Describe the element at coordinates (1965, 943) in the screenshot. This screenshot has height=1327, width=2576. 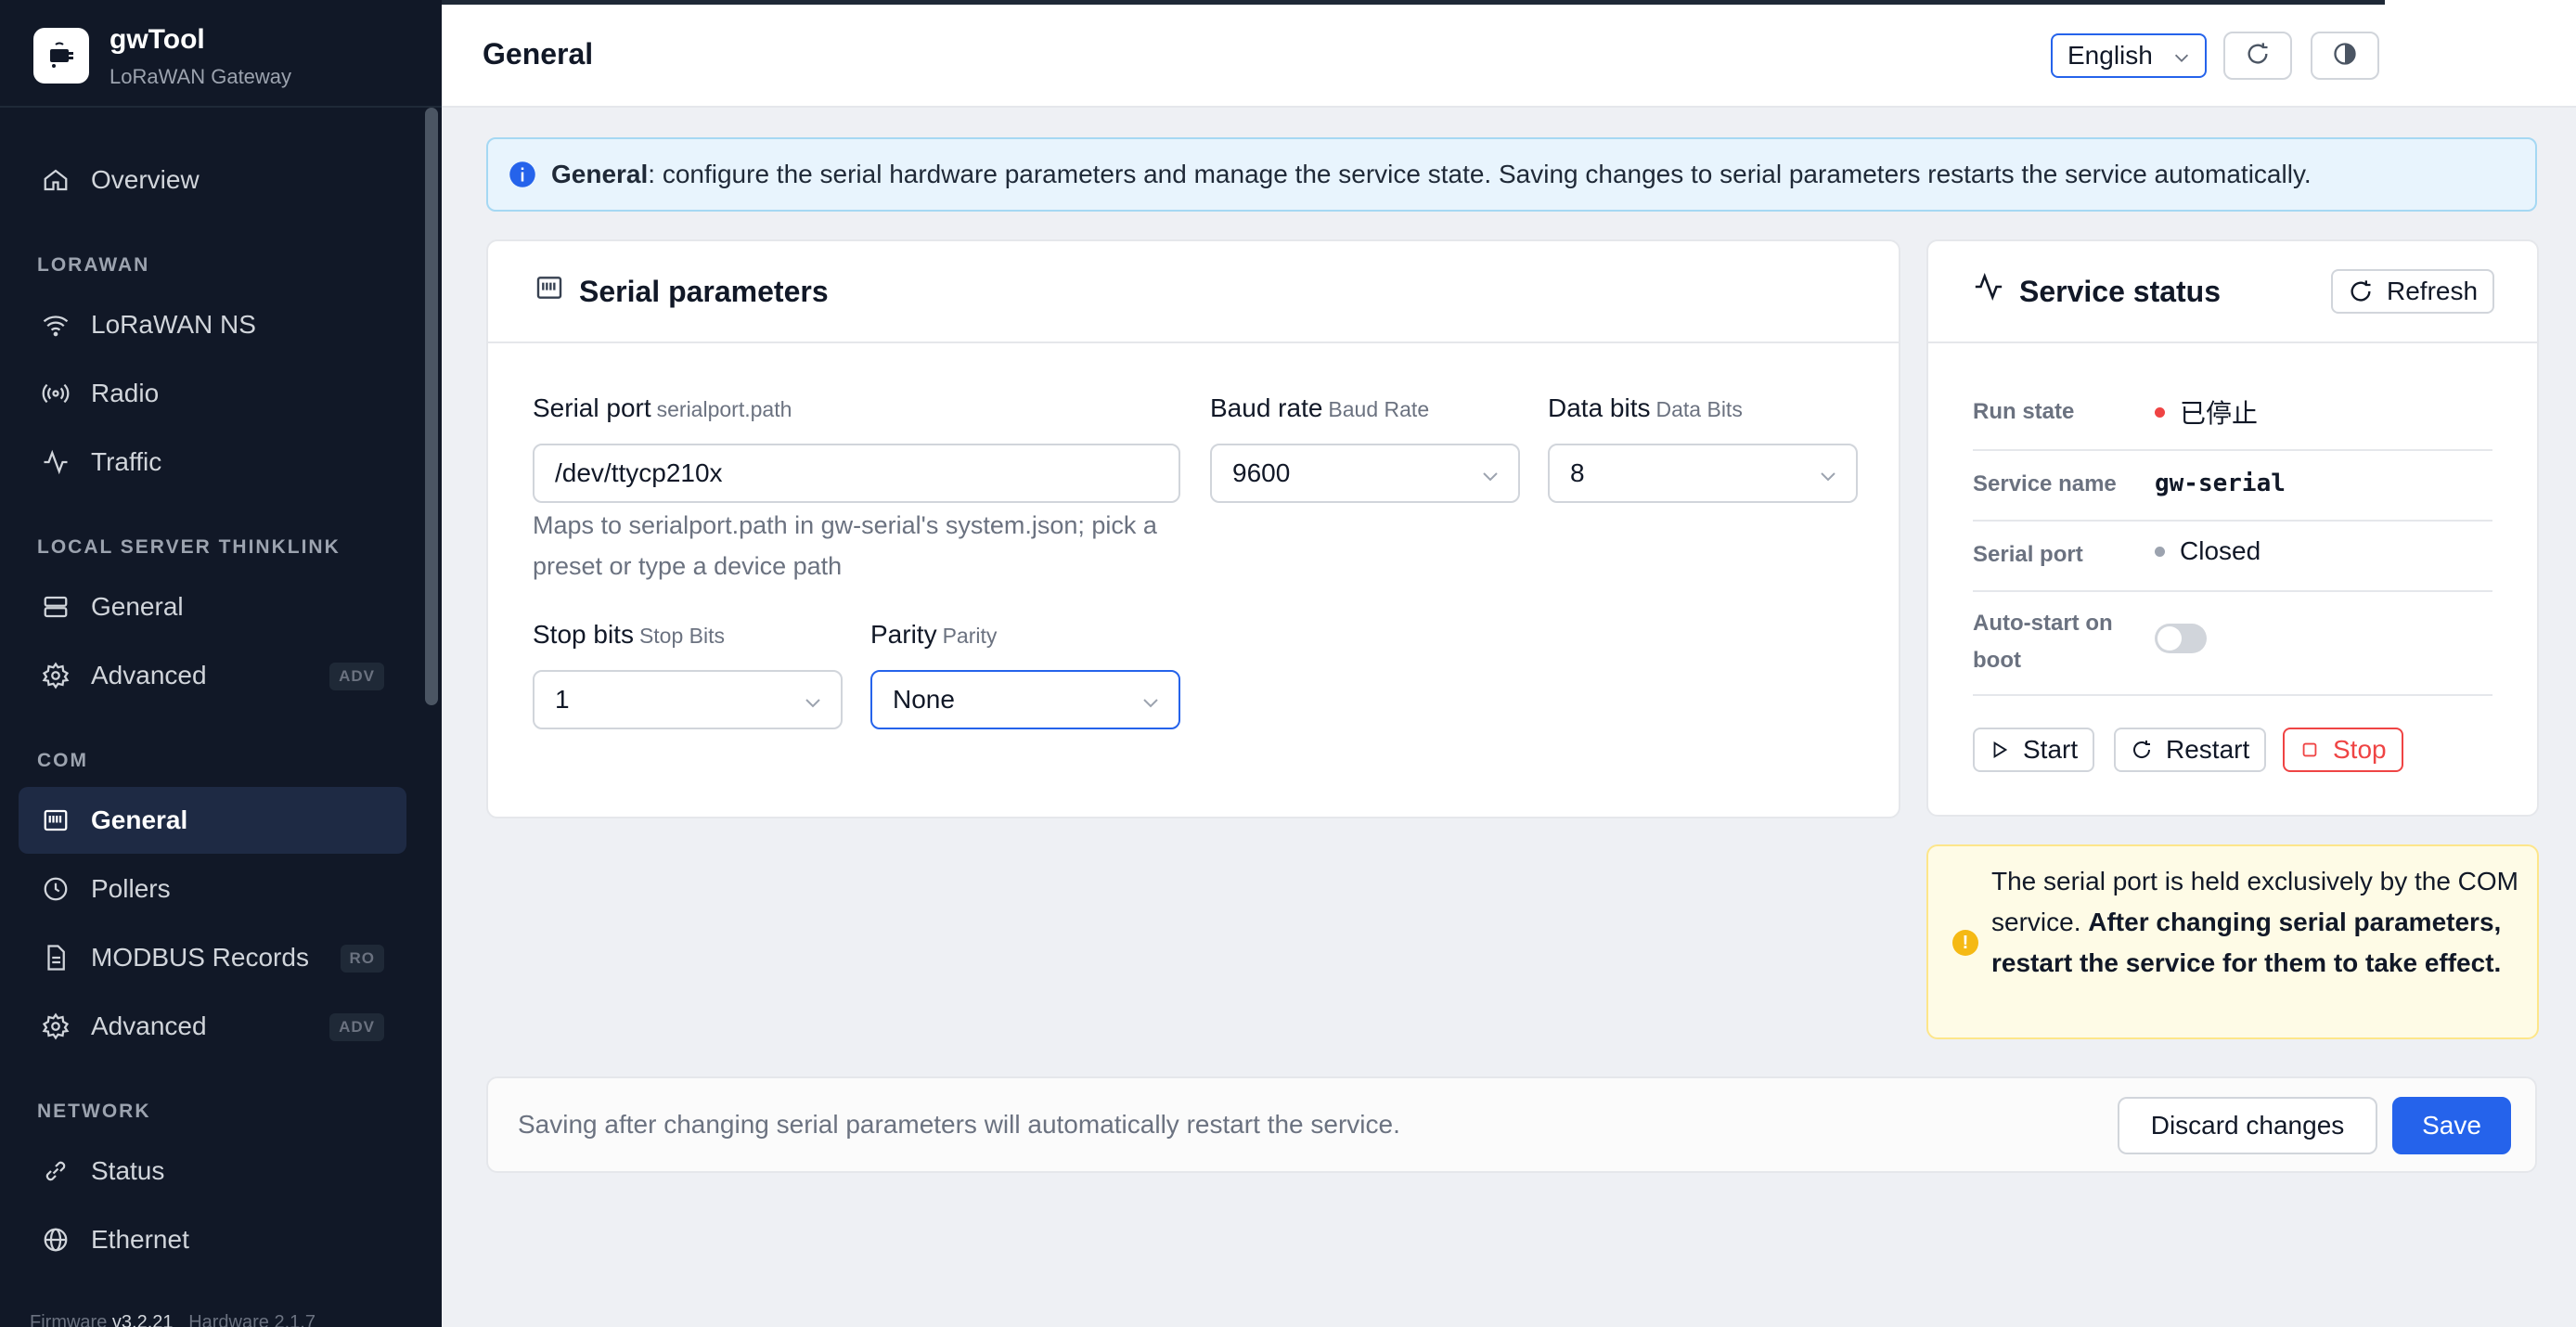
I see `warning-icon: !` at that location.